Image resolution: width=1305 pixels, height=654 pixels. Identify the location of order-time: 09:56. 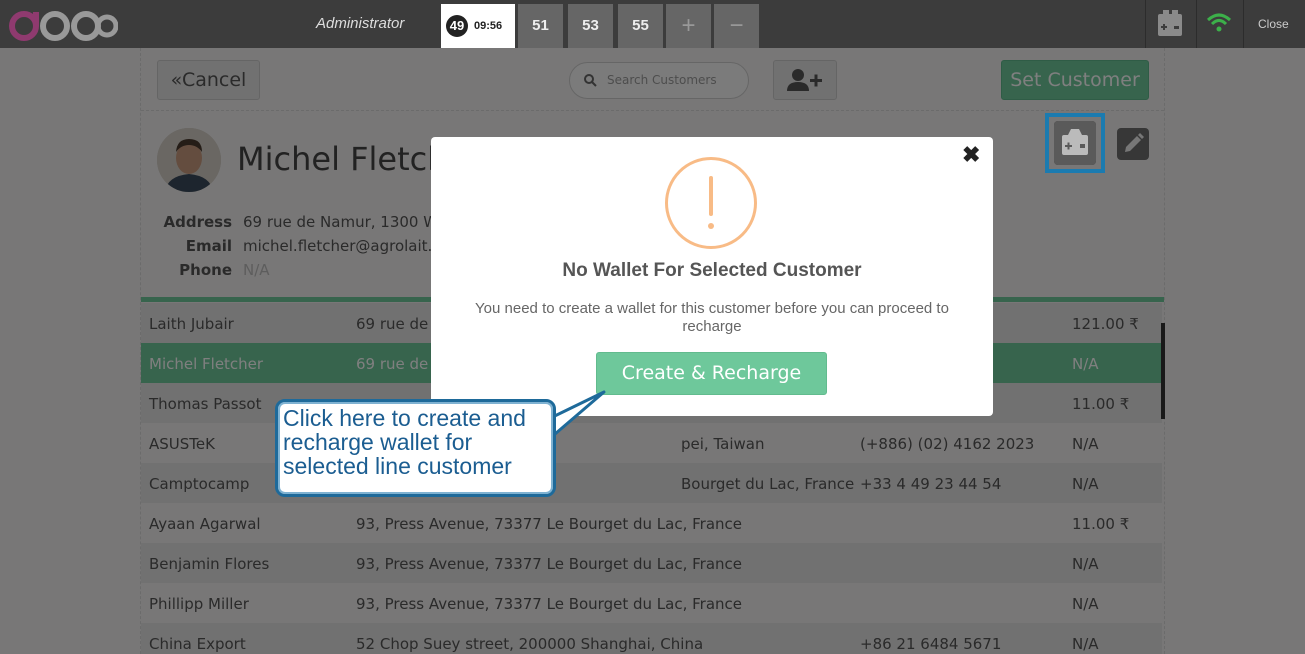
(488, 26).